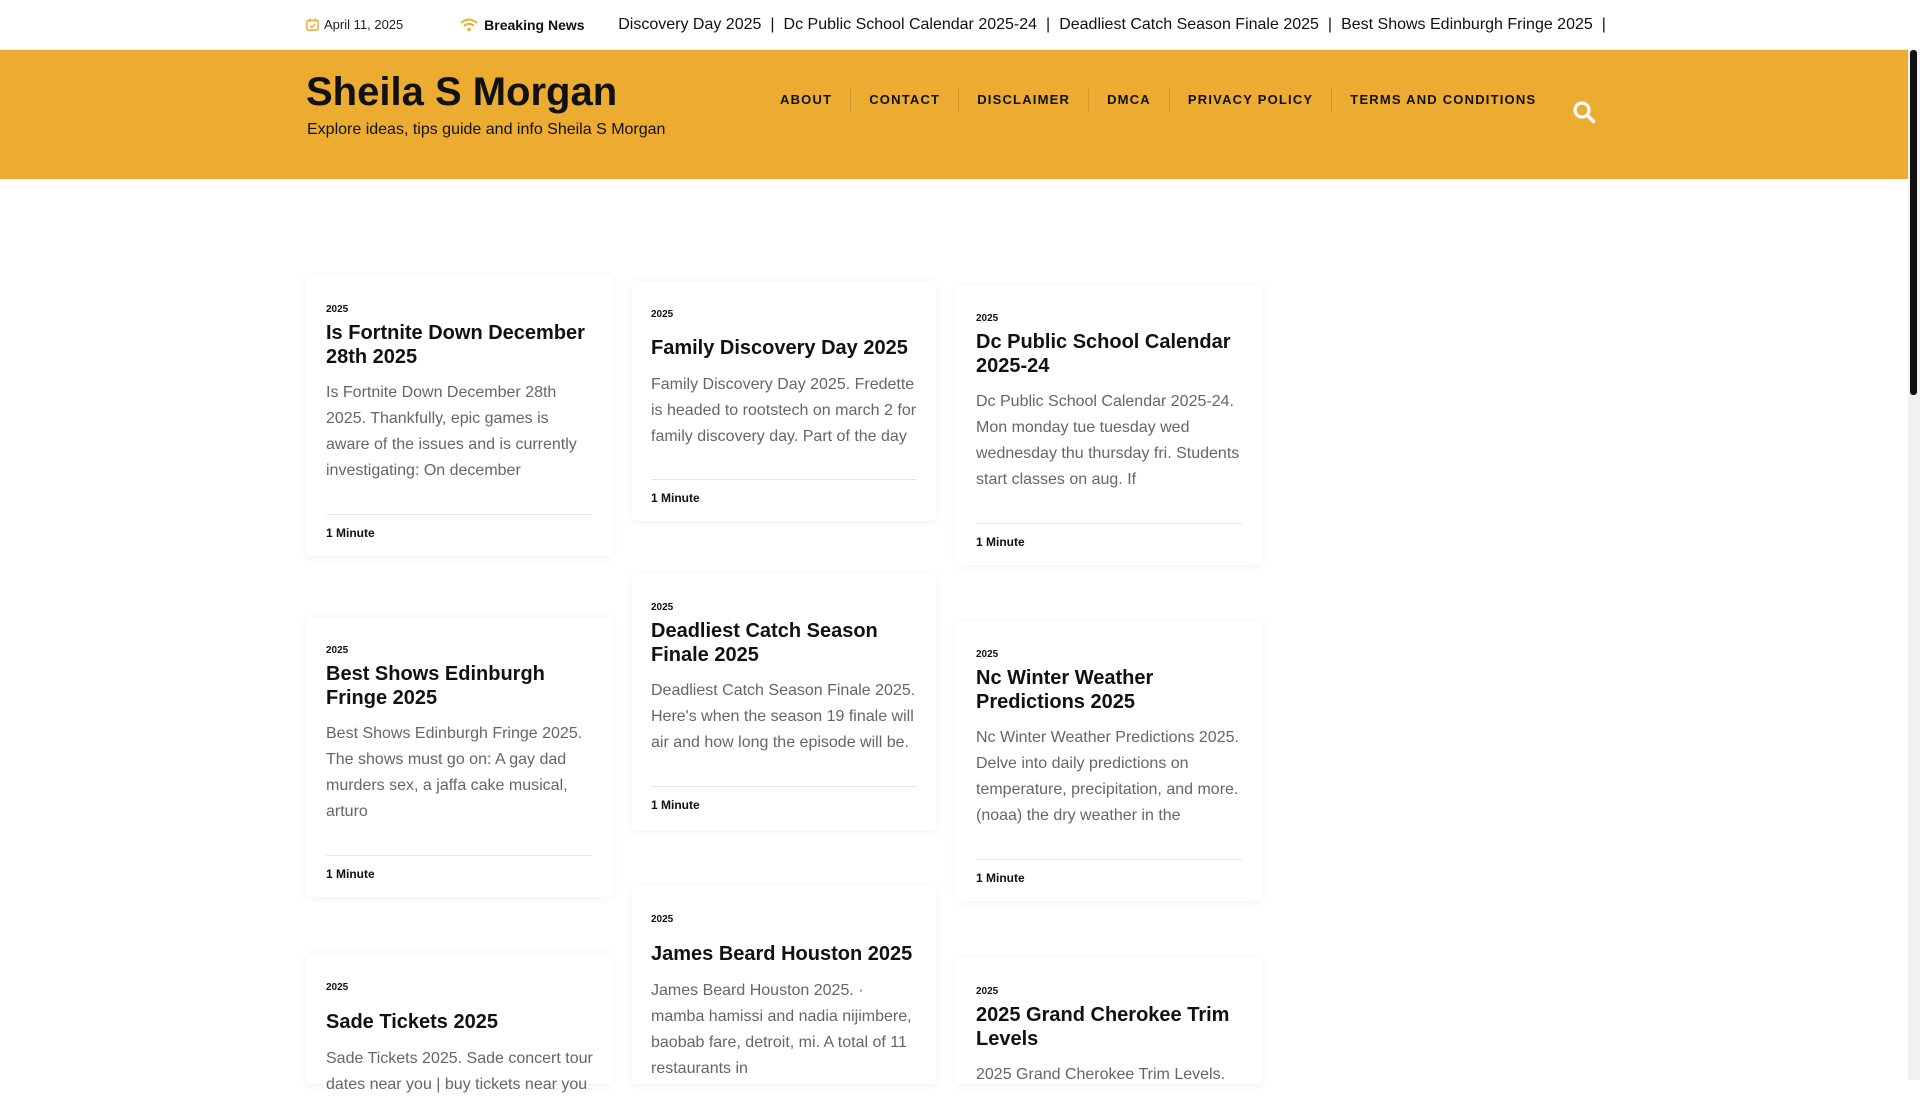  I want to click on nav-item-privacy-policy: PRIVACY POLICY, so click(1251, 100).